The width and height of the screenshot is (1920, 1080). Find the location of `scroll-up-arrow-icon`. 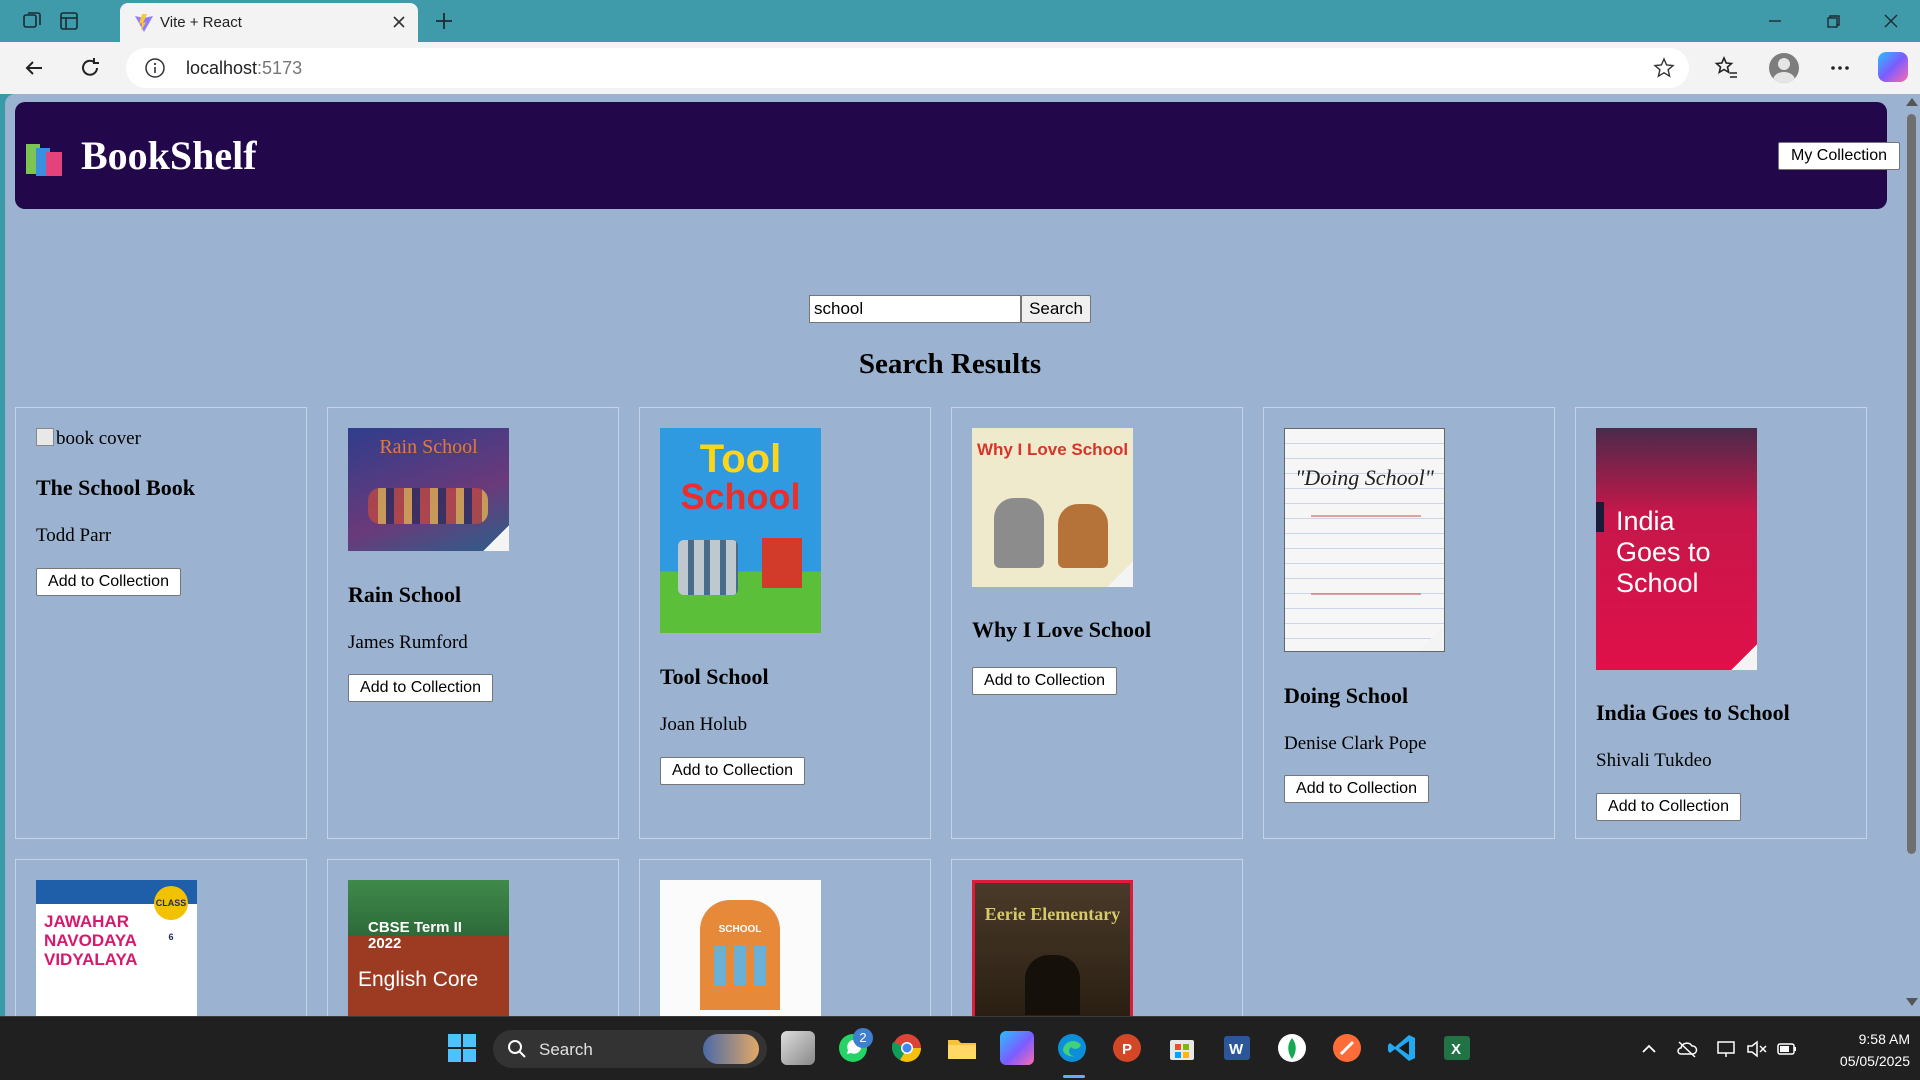

scroll-up-arrow-icon is located at coordinates (1912, 102).